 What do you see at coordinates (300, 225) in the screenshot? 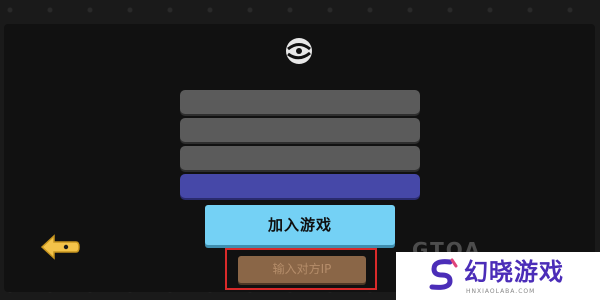
I see `join-game-button: 加入游戏` at bounding box center [300, 225].